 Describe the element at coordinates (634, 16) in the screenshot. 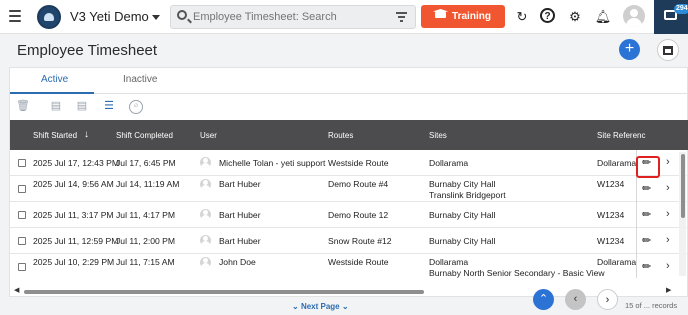

I see `avatar` at that location.